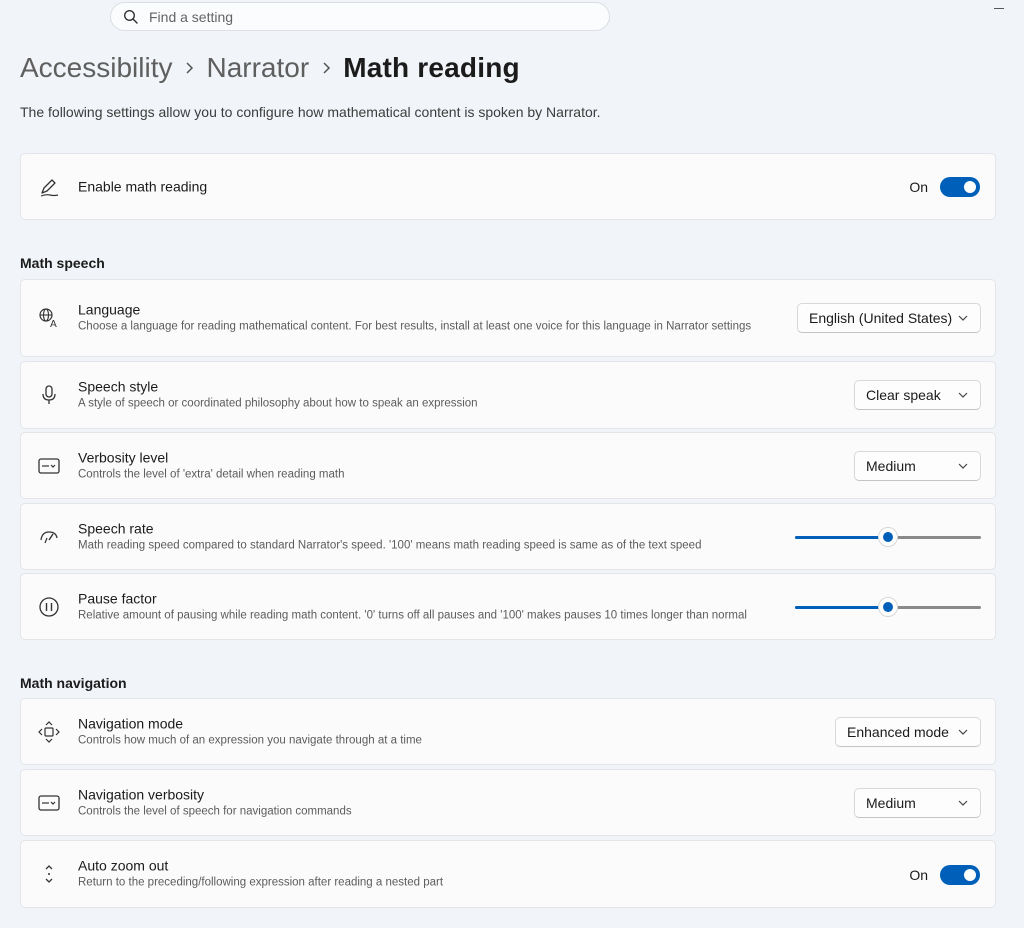 The width and height of the screenshot is (1024, 928). Describe the element at coordinates (49, 607) in the screenshot. I see `pause-icon` at that location.